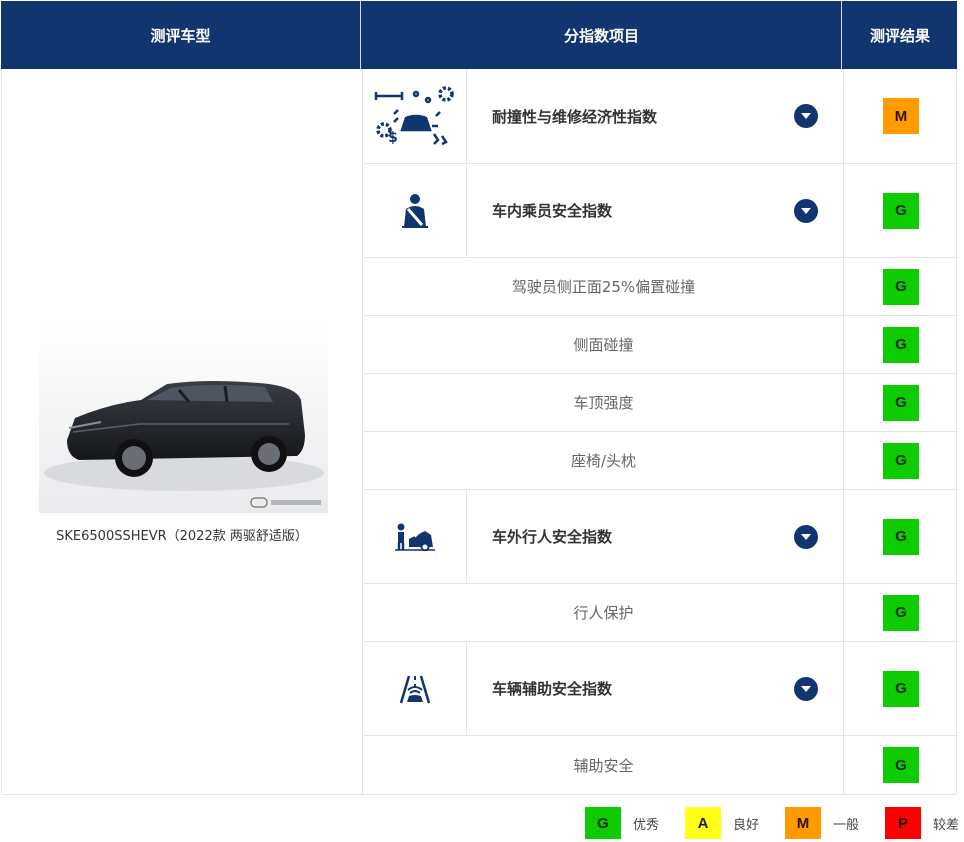 The image size is (964, 842). What do you see at coordinates (415, 210) in the screenshot?
I see `occupant-seatbelt-icon` at bounding box center [415, 210].